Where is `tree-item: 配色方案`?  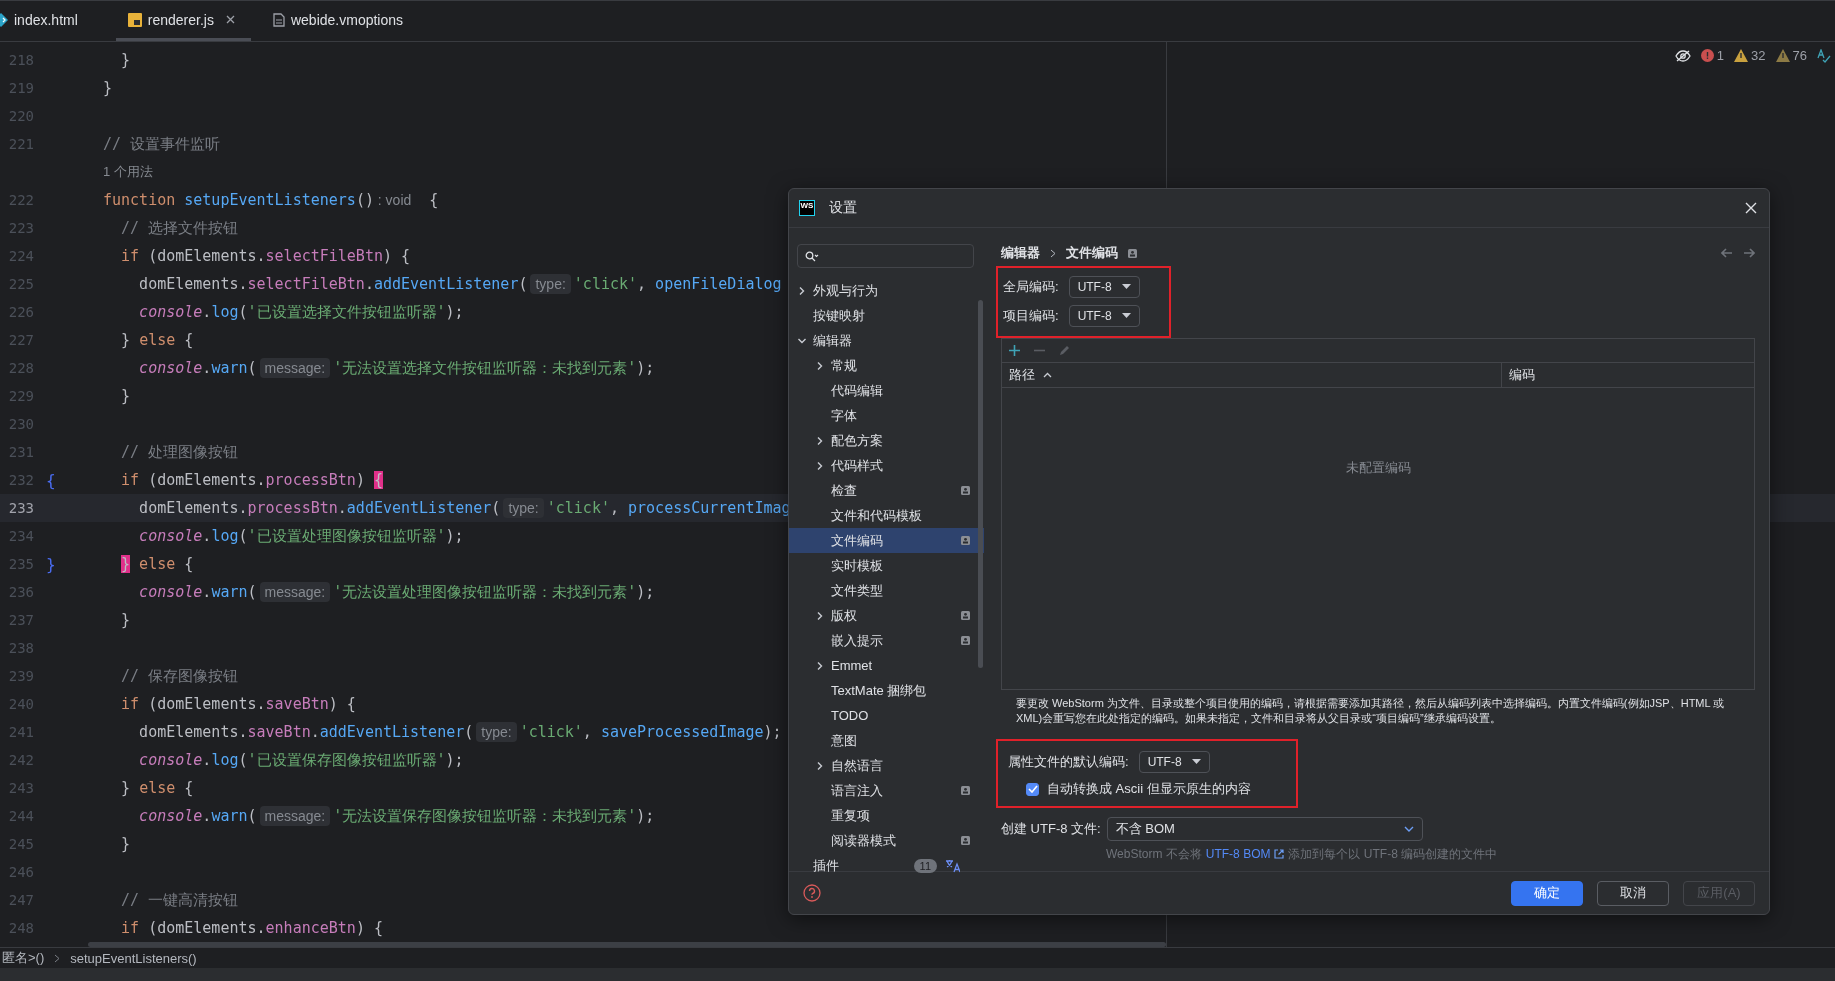
tree-item: 配色方案 is located at coordinates (886, 440).